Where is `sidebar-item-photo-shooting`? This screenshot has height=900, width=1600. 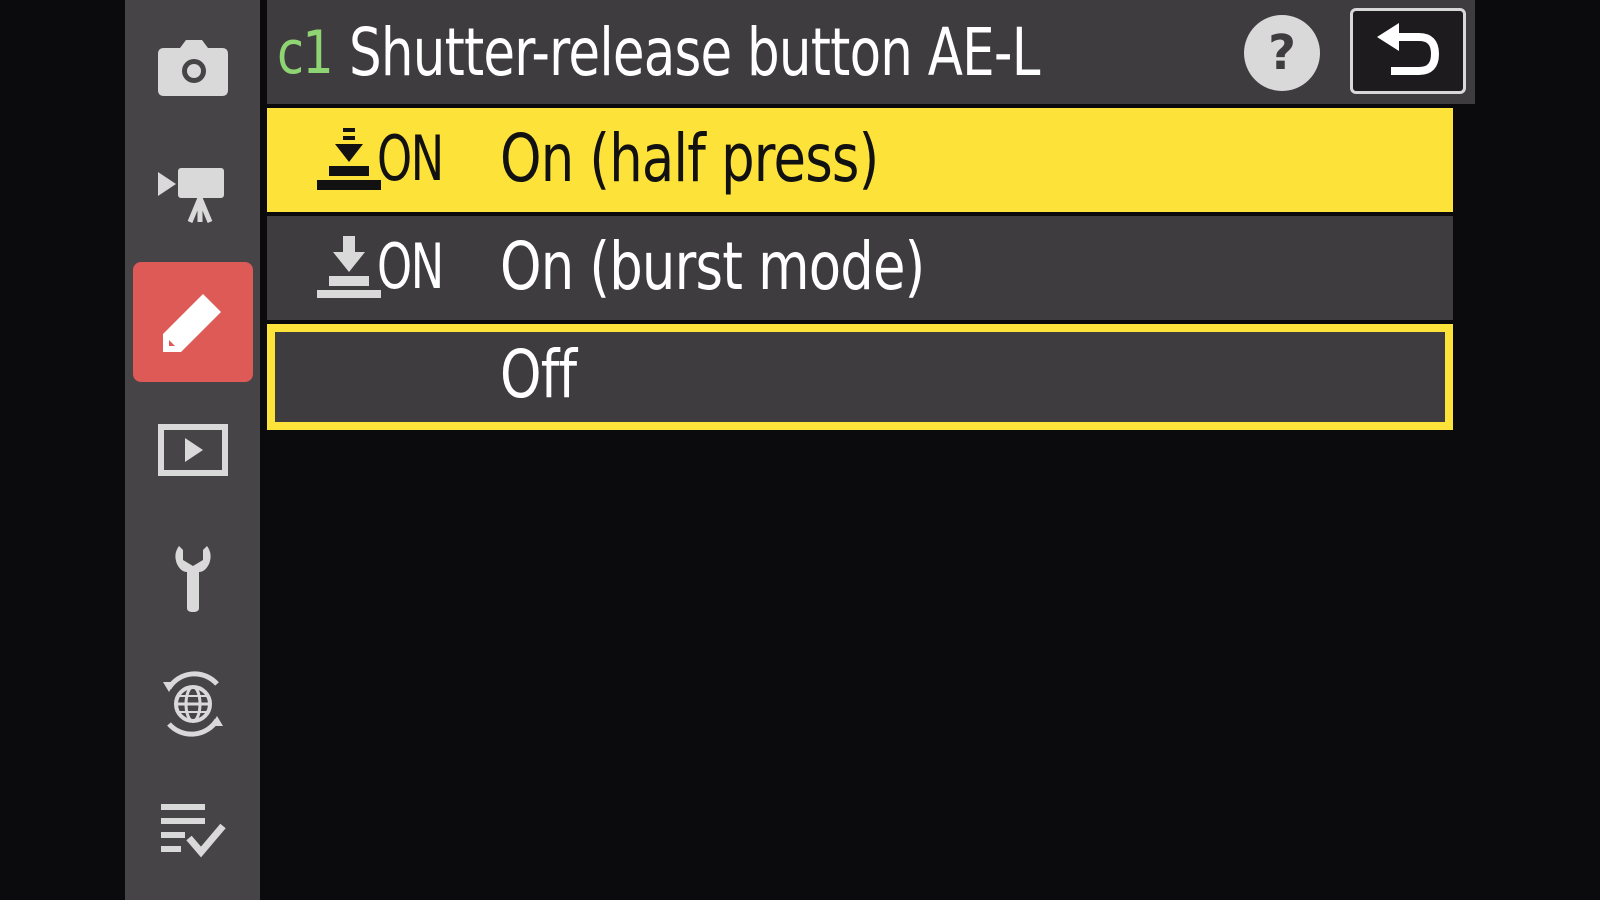
sidebar-item-photo-shooting is located at coordinates (193, 68).